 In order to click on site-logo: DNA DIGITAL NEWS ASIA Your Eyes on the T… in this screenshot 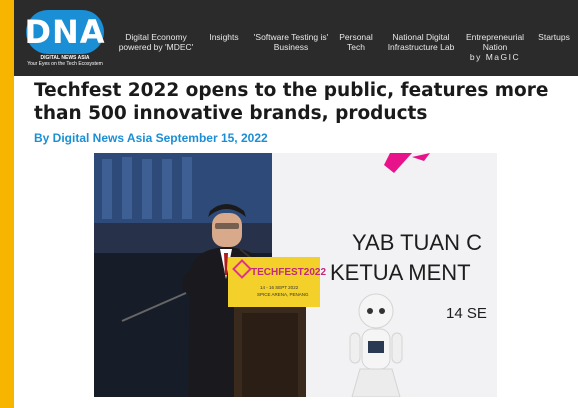, I will do `click(65, 39)`.